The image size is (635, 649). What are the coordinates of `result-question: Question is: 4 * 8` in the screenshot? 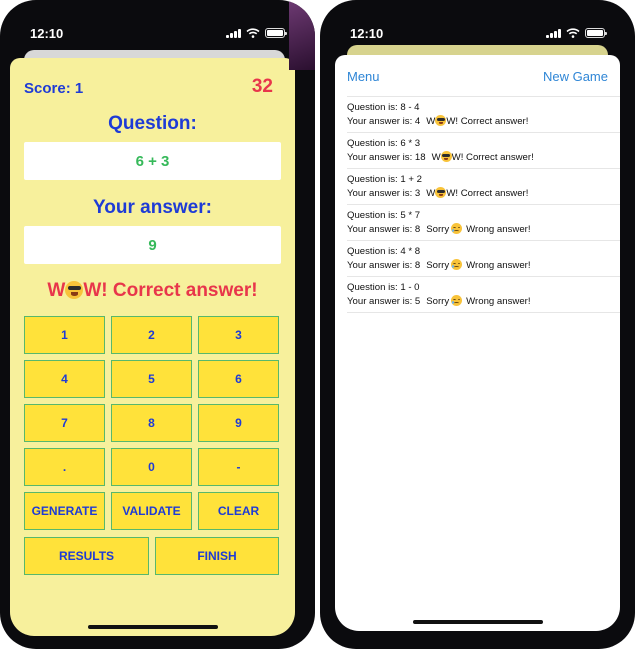 It's located at (384, 251).